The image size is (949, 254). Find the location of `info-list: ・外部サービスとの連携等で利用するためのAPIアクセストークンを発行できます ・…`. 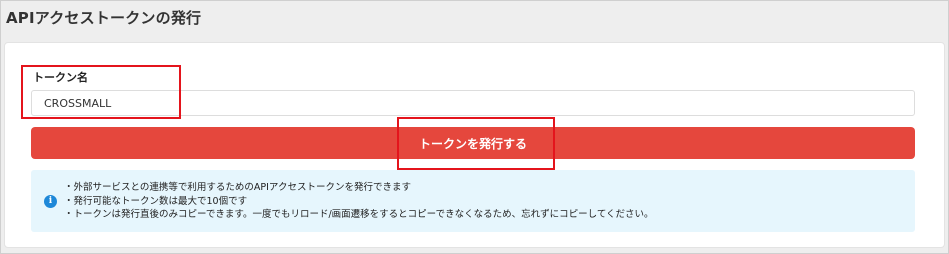

info-list: ・外部サービスとの連携等で利用するためのAPIアクセストークンを発行できます ・… is located at coordinates (359, 201).